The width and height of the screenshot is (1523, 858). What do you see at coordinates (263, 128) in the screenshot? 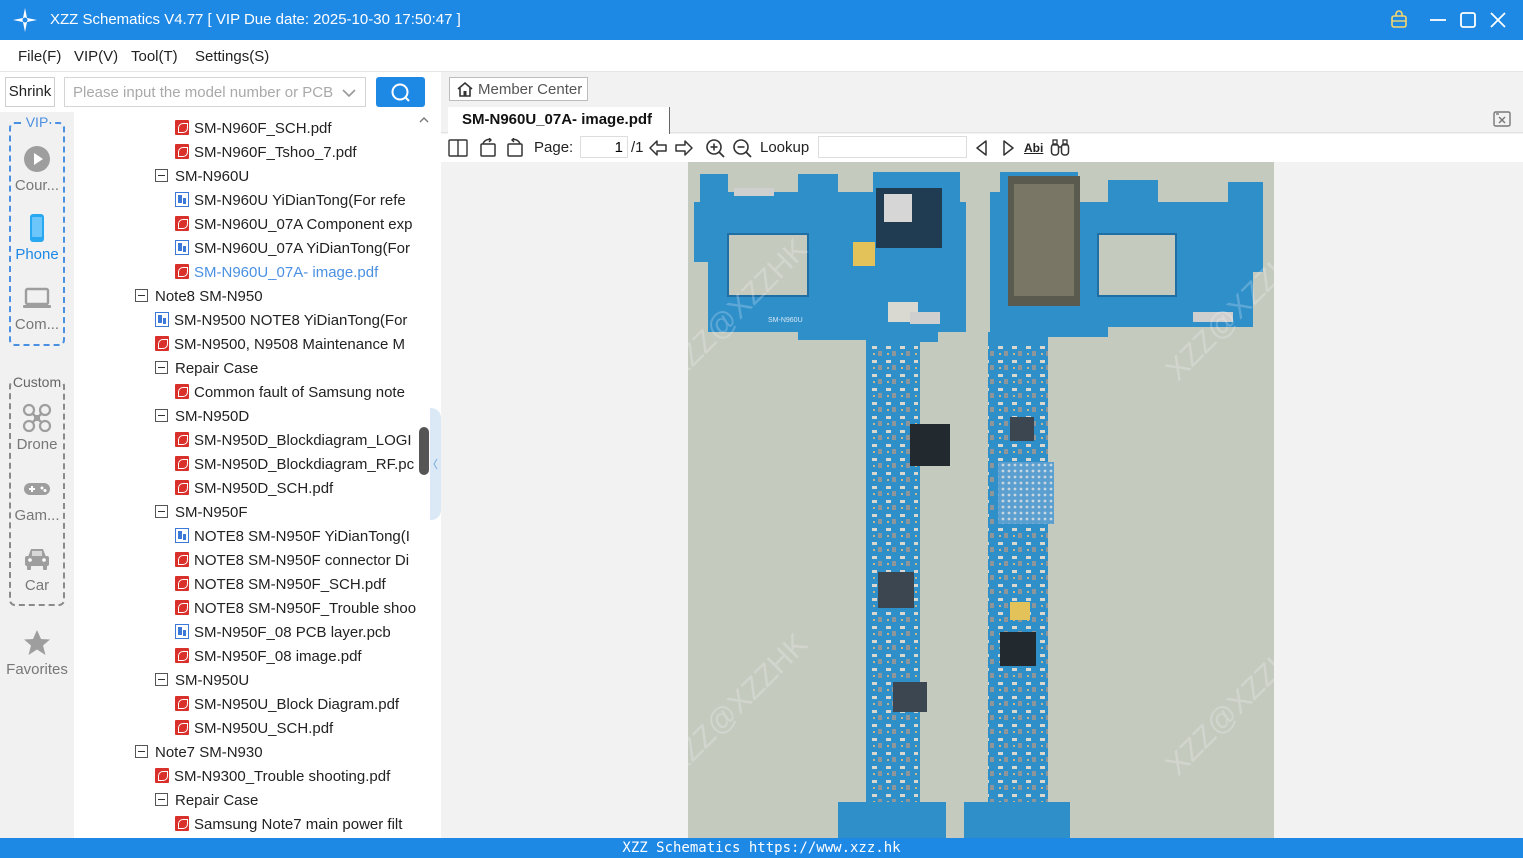
I see `tree-node-label: SM-N960F_SCH.pdf` at bounding box center [263, 128].